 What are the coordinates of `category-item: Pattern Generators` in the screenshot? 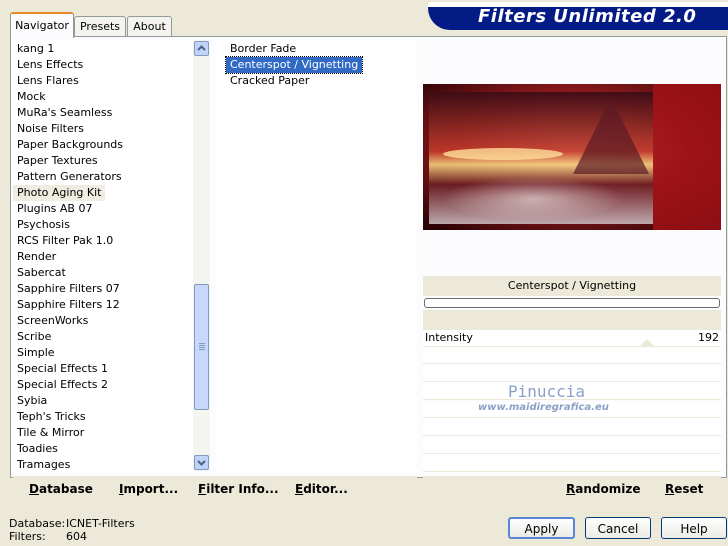 It's located at (69, 177).